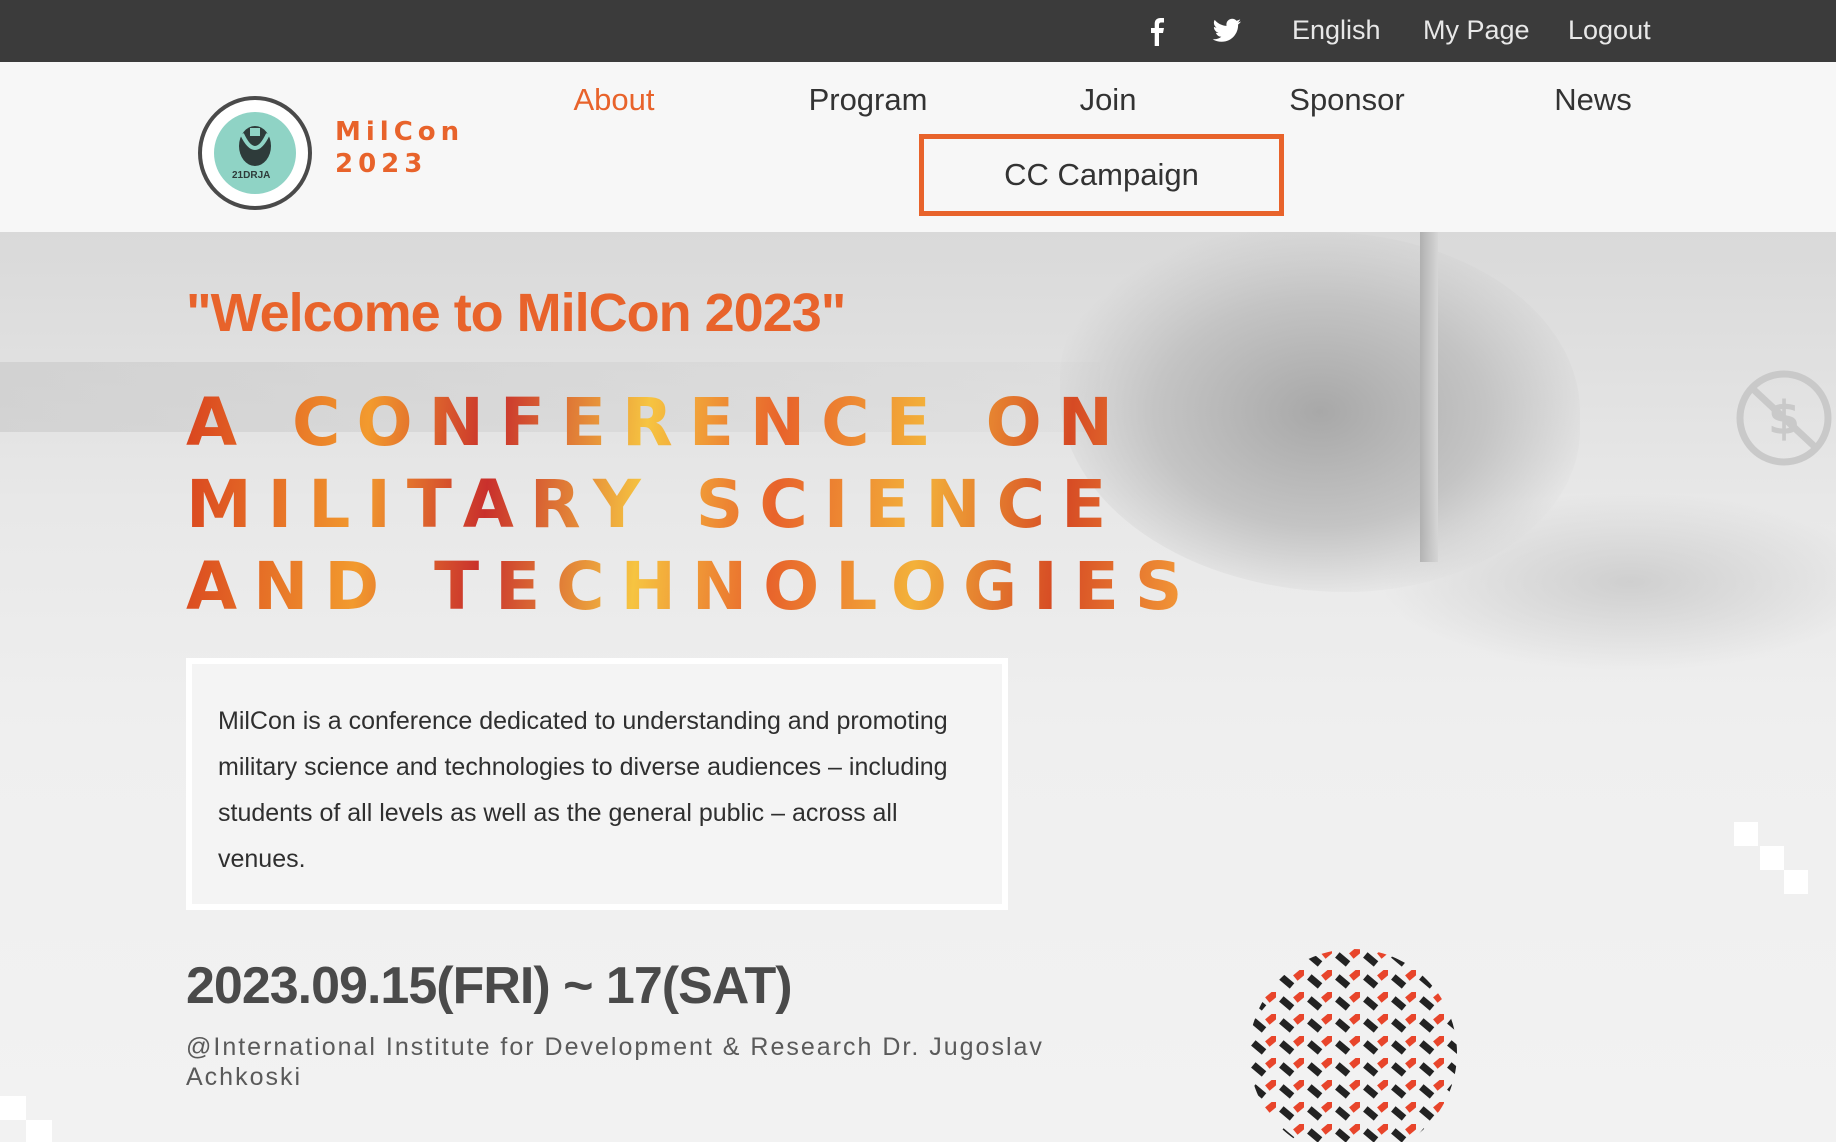  Describe the element at coordinates (1108, 100) in the screenshot. I see `nav-join: Join` at that location.